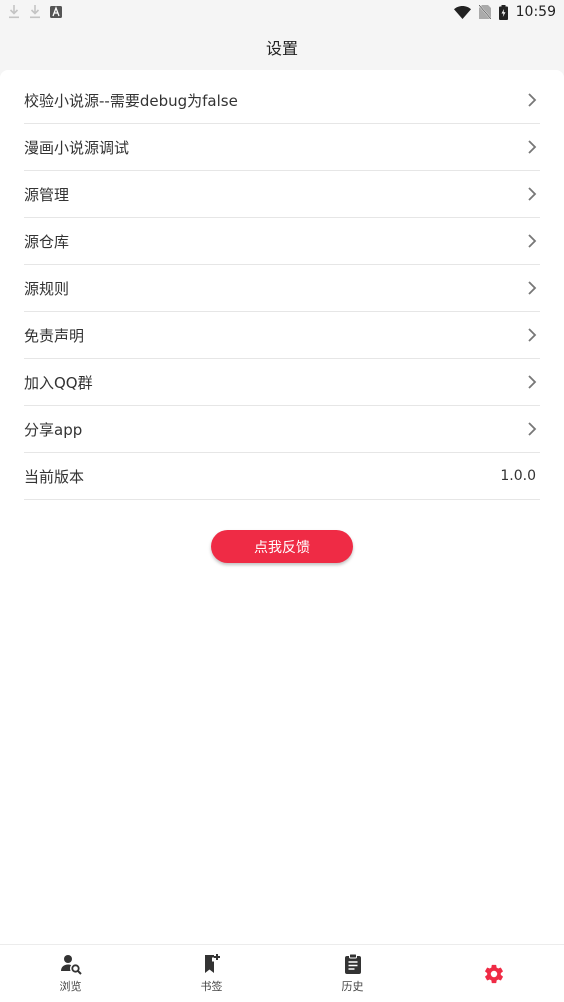 Image resolution: width=564 pixels, height=1002 pixels. Describe the element at coordinates (77, 147) in the screenshot. I see `settings-item-label: 漫画小说源调试` at that location.